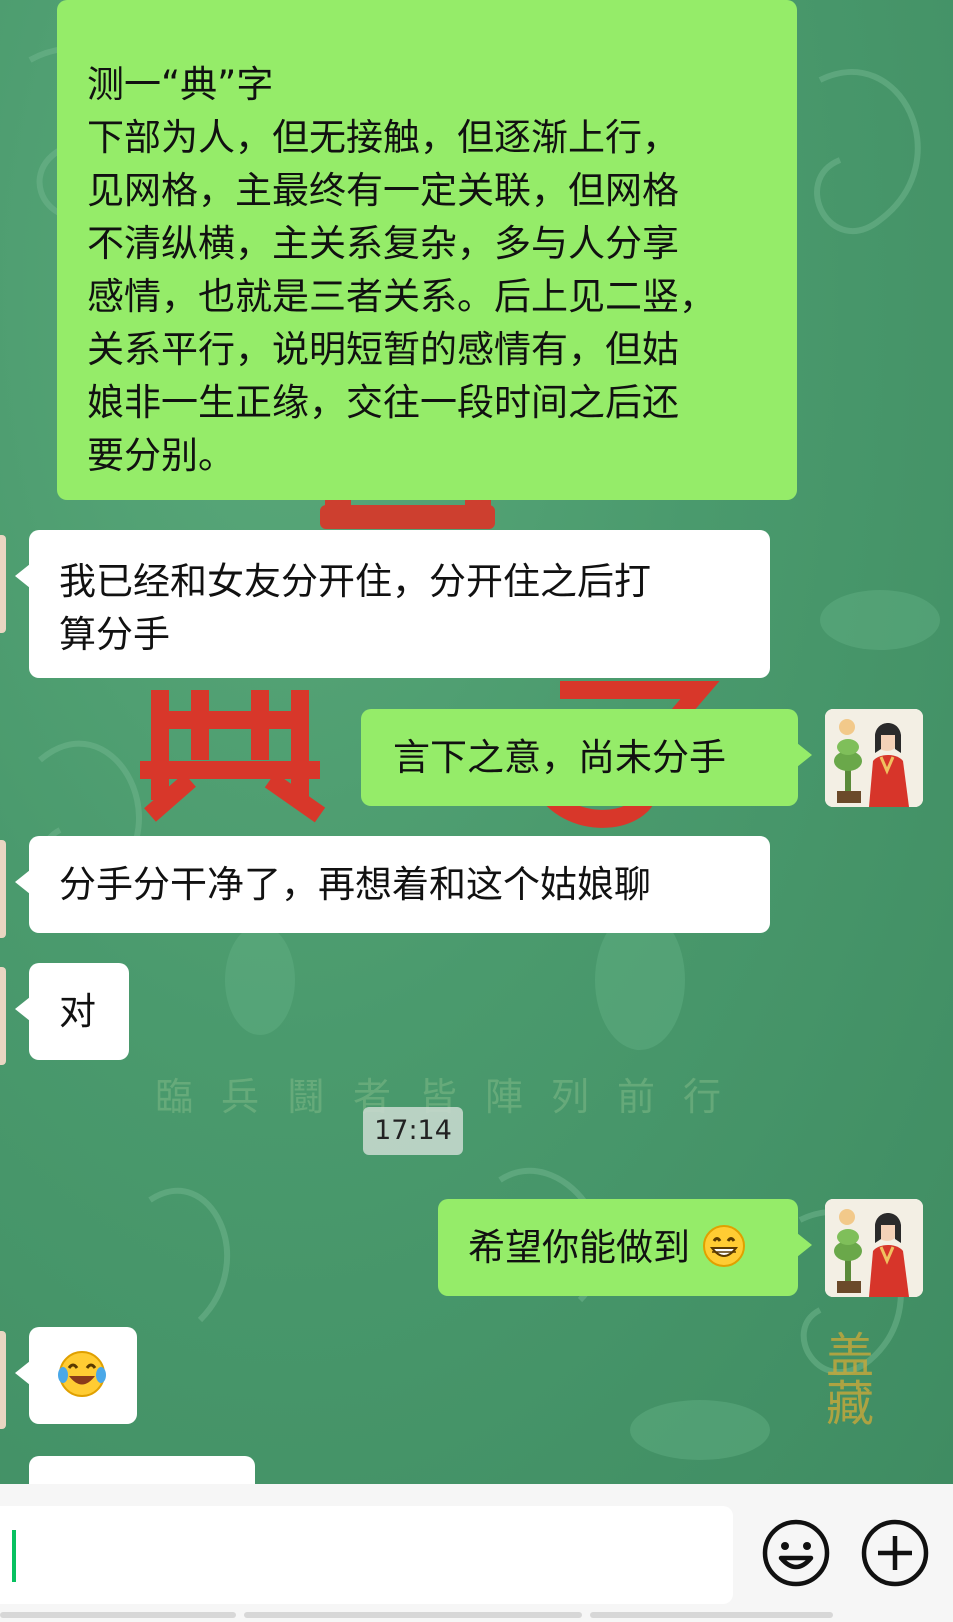 This screenshot has height=1622, width=953. I want to click on message-line: 我已经和女友分开住，分开住之后打, so click(355, 581).